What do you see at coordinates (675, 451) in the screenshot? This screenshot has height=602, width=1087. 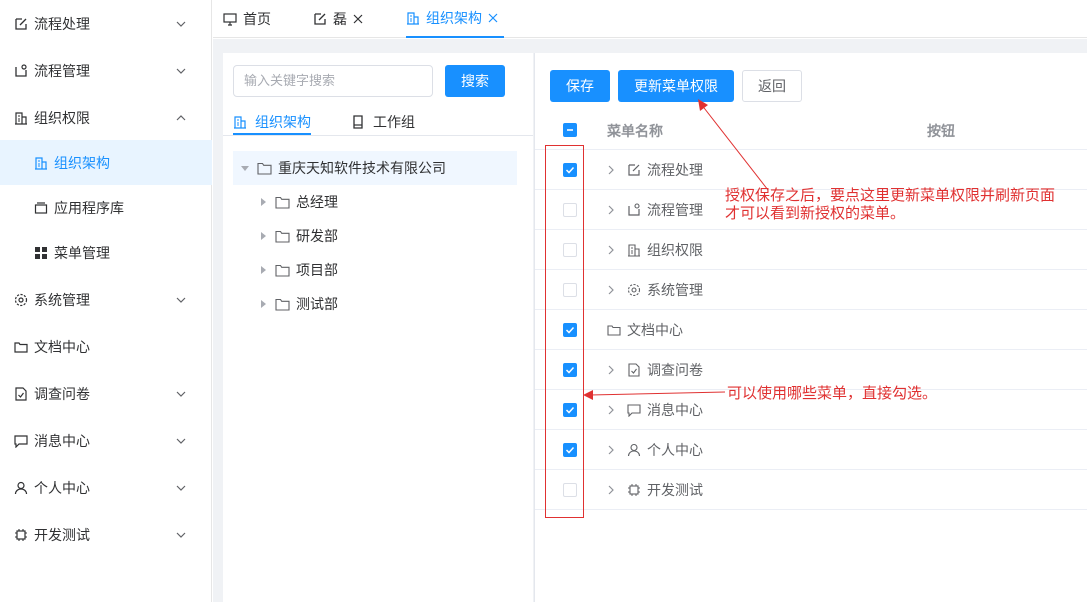 I see `menu-row-label: 个人中心` at bounding box center [675, 451].